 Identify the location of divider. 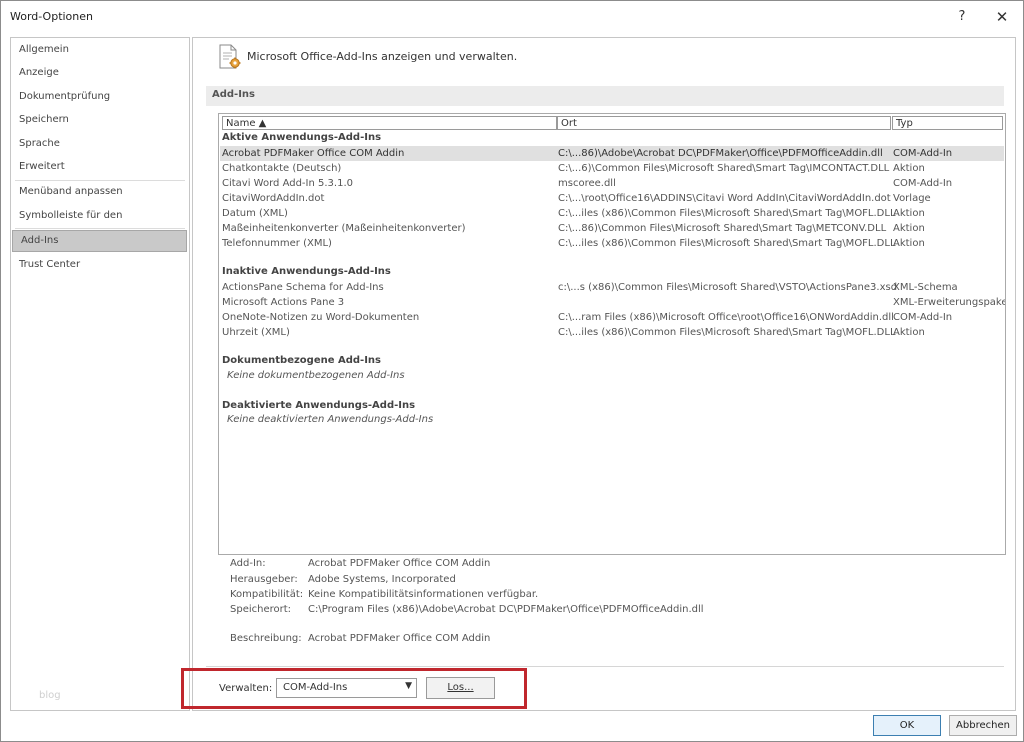
(605, 666).